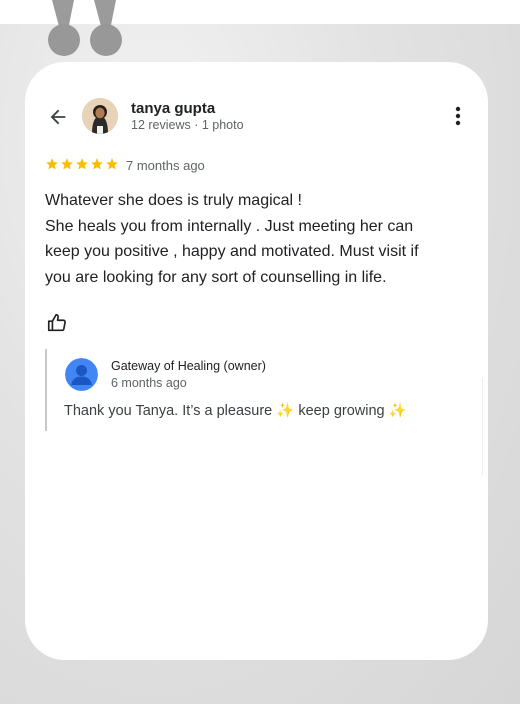  I want to click on owner-reply-time: 6 months ago, so click(149, 383).